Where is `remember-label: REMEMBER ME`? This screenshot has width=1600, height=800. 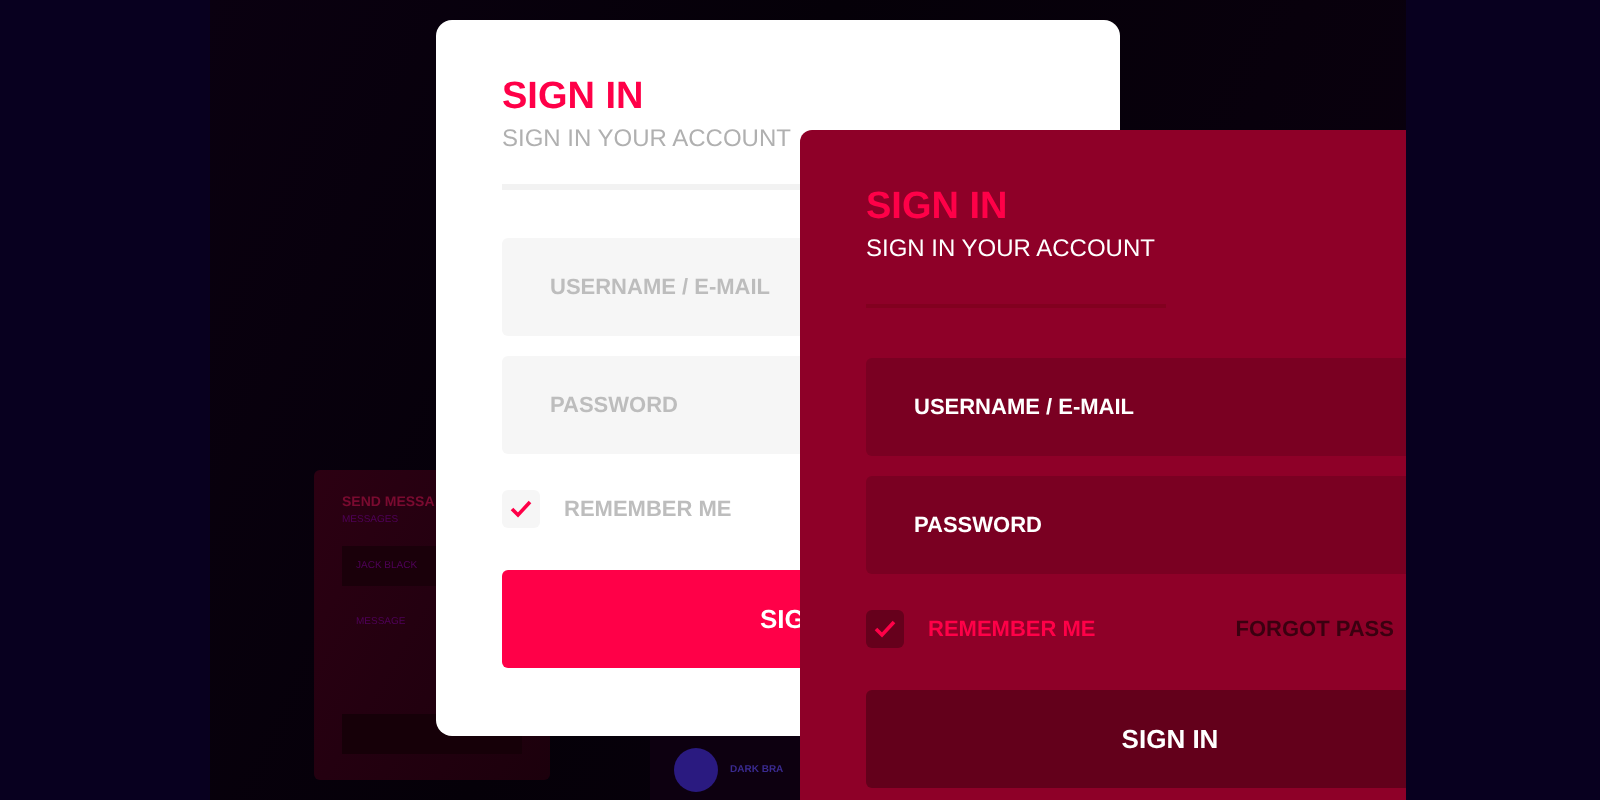
remember-label: REMEMBER ME is located at coordinates (648, 509).